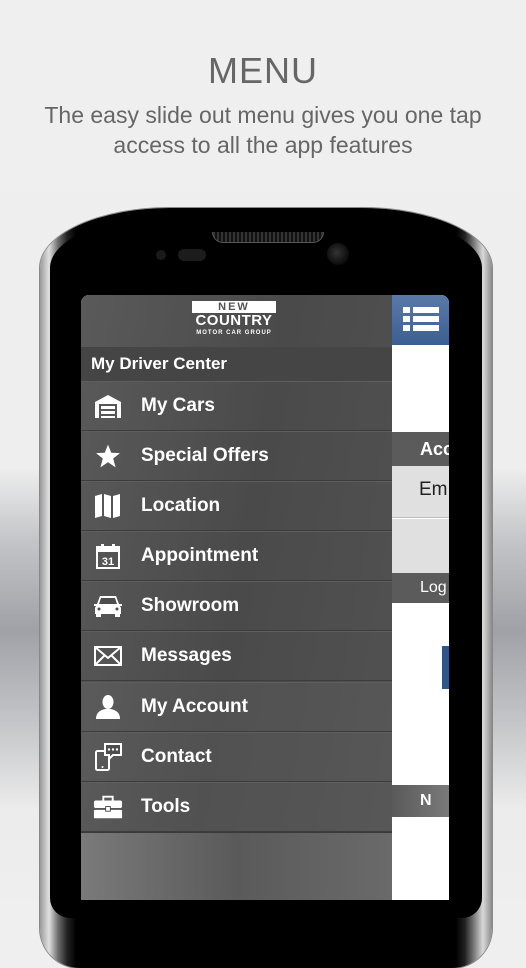 The height and width of the screenshot is (968, 526). Describe the element at coordinates (166, 806) in the screenshot. I see `menu-item-label: Tools` at that location.